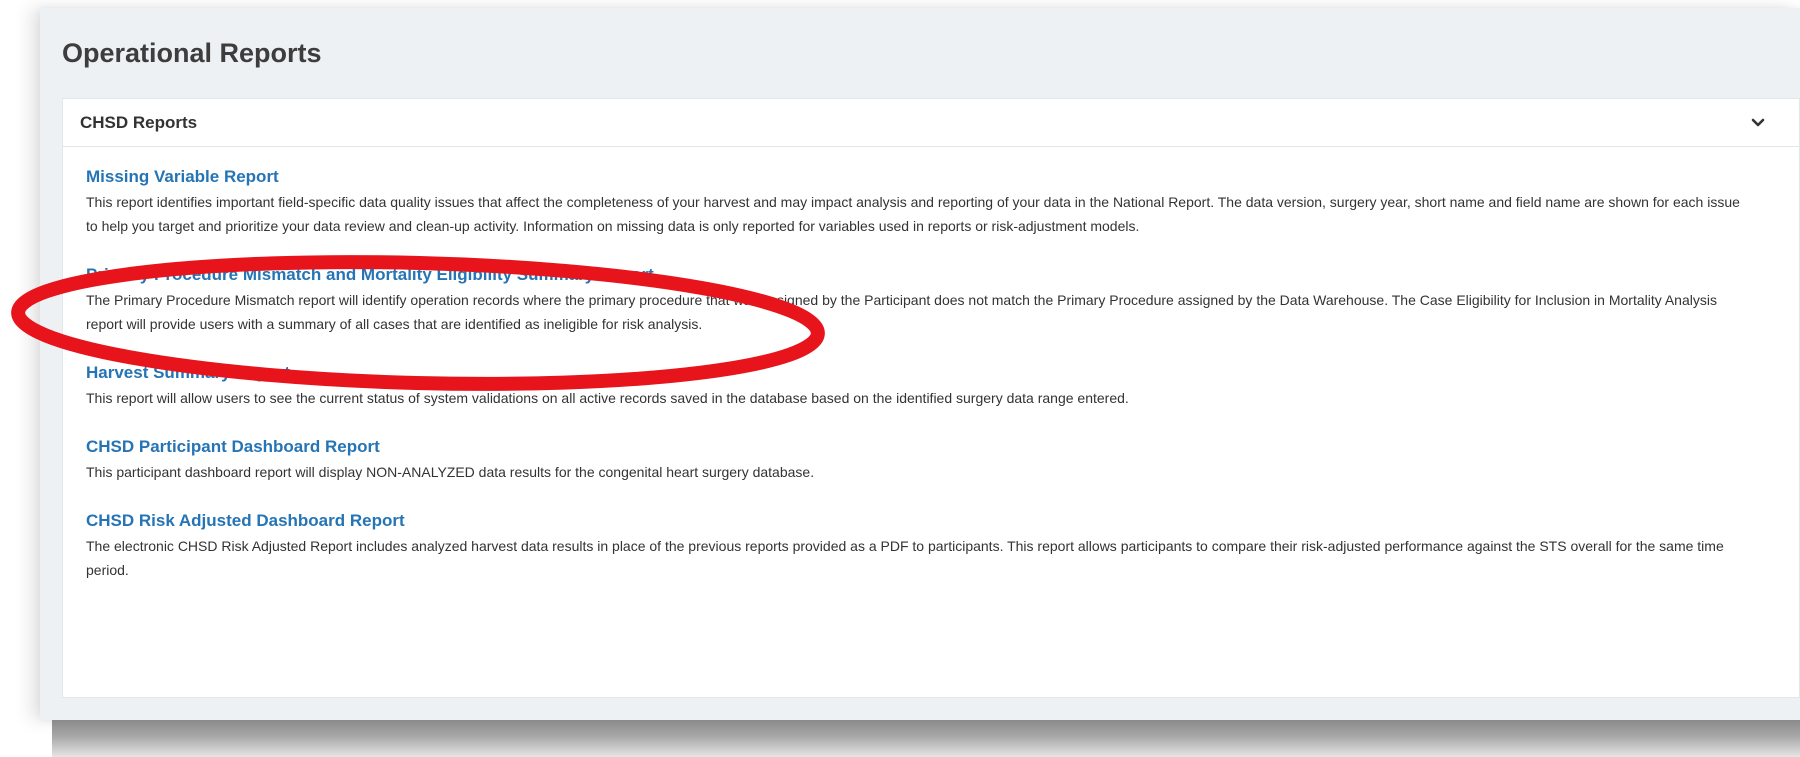 The width and height of the screenshot is (1800, 757). I want to click on participant-dashboard-report-link: CHSD Participant Dashboard Report, so click(233, 447).